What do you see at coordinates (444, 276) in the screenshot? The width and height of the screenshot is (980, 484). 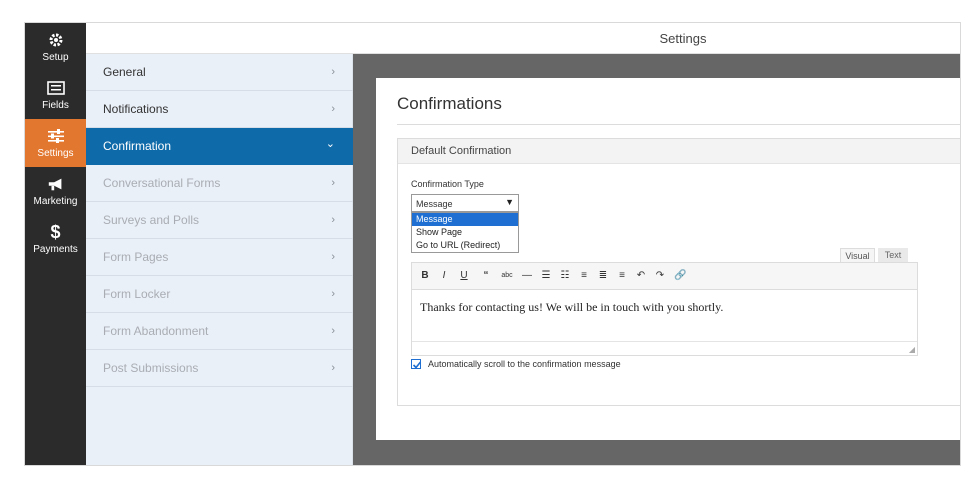 I see `italic-icon: I` at bounding box center [444, 276].